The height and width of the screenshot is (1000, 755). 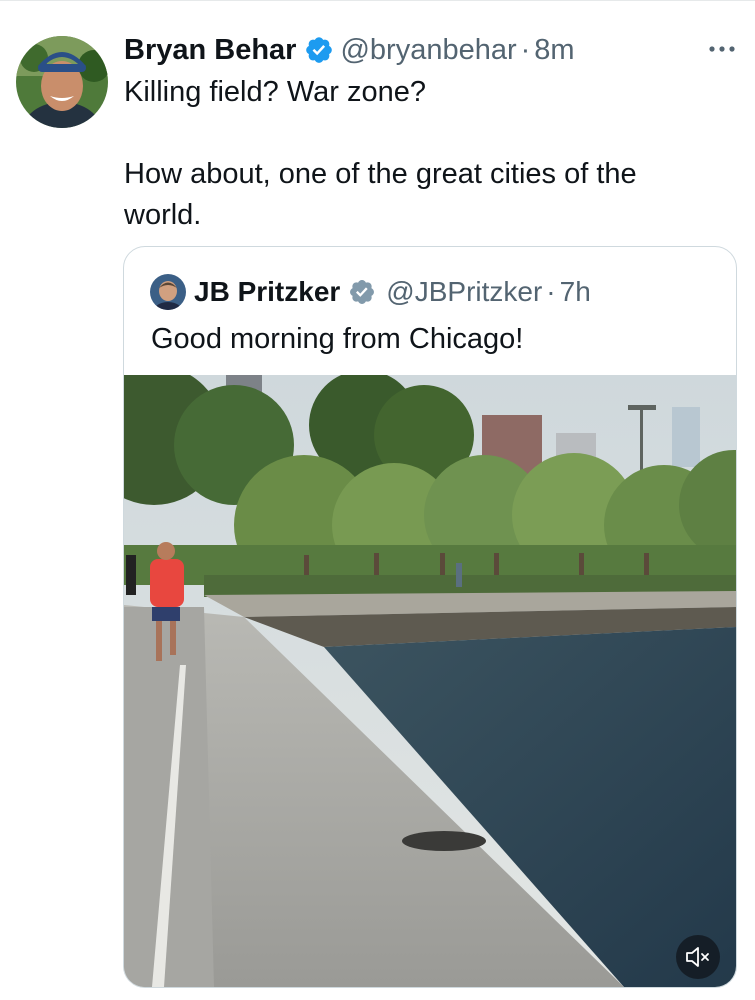 I want to click on quoted-author-handle: @JBPritzker, so click(x=464, y=292).